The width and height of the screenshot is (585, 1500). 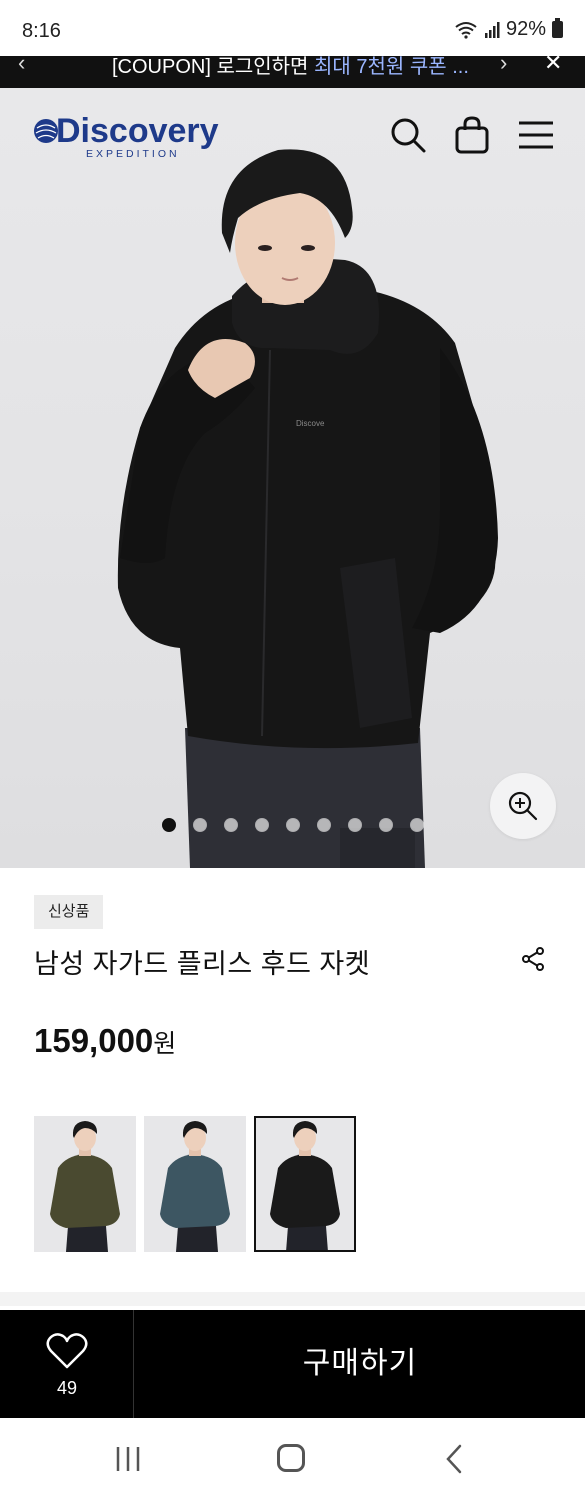 I want to click on status-time: 8:16, so click(x=41, y=31).